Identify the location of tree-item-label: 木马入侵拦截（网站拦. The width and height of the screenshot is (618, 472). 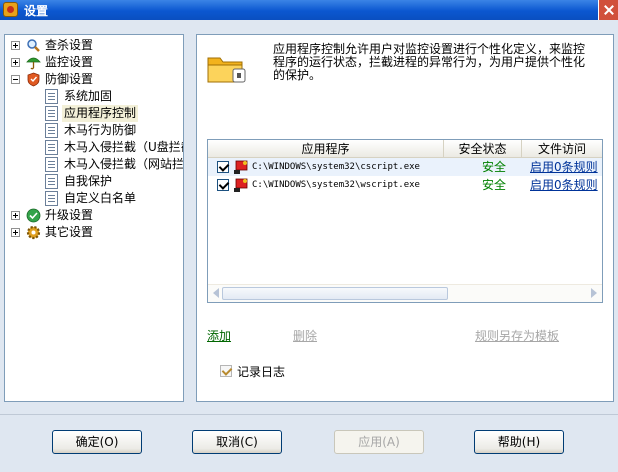
(124, 164).